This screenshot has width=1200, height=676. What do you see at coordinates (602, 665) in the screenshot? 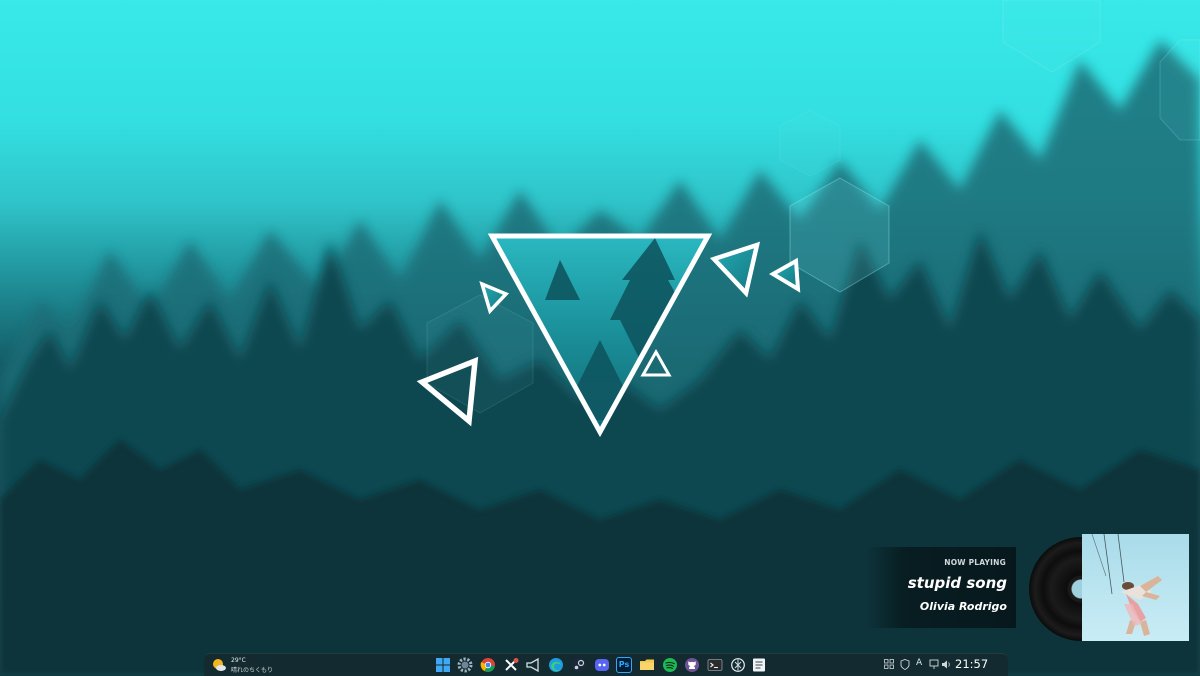
I see `discord-icon` at bounding box center [602, 665].